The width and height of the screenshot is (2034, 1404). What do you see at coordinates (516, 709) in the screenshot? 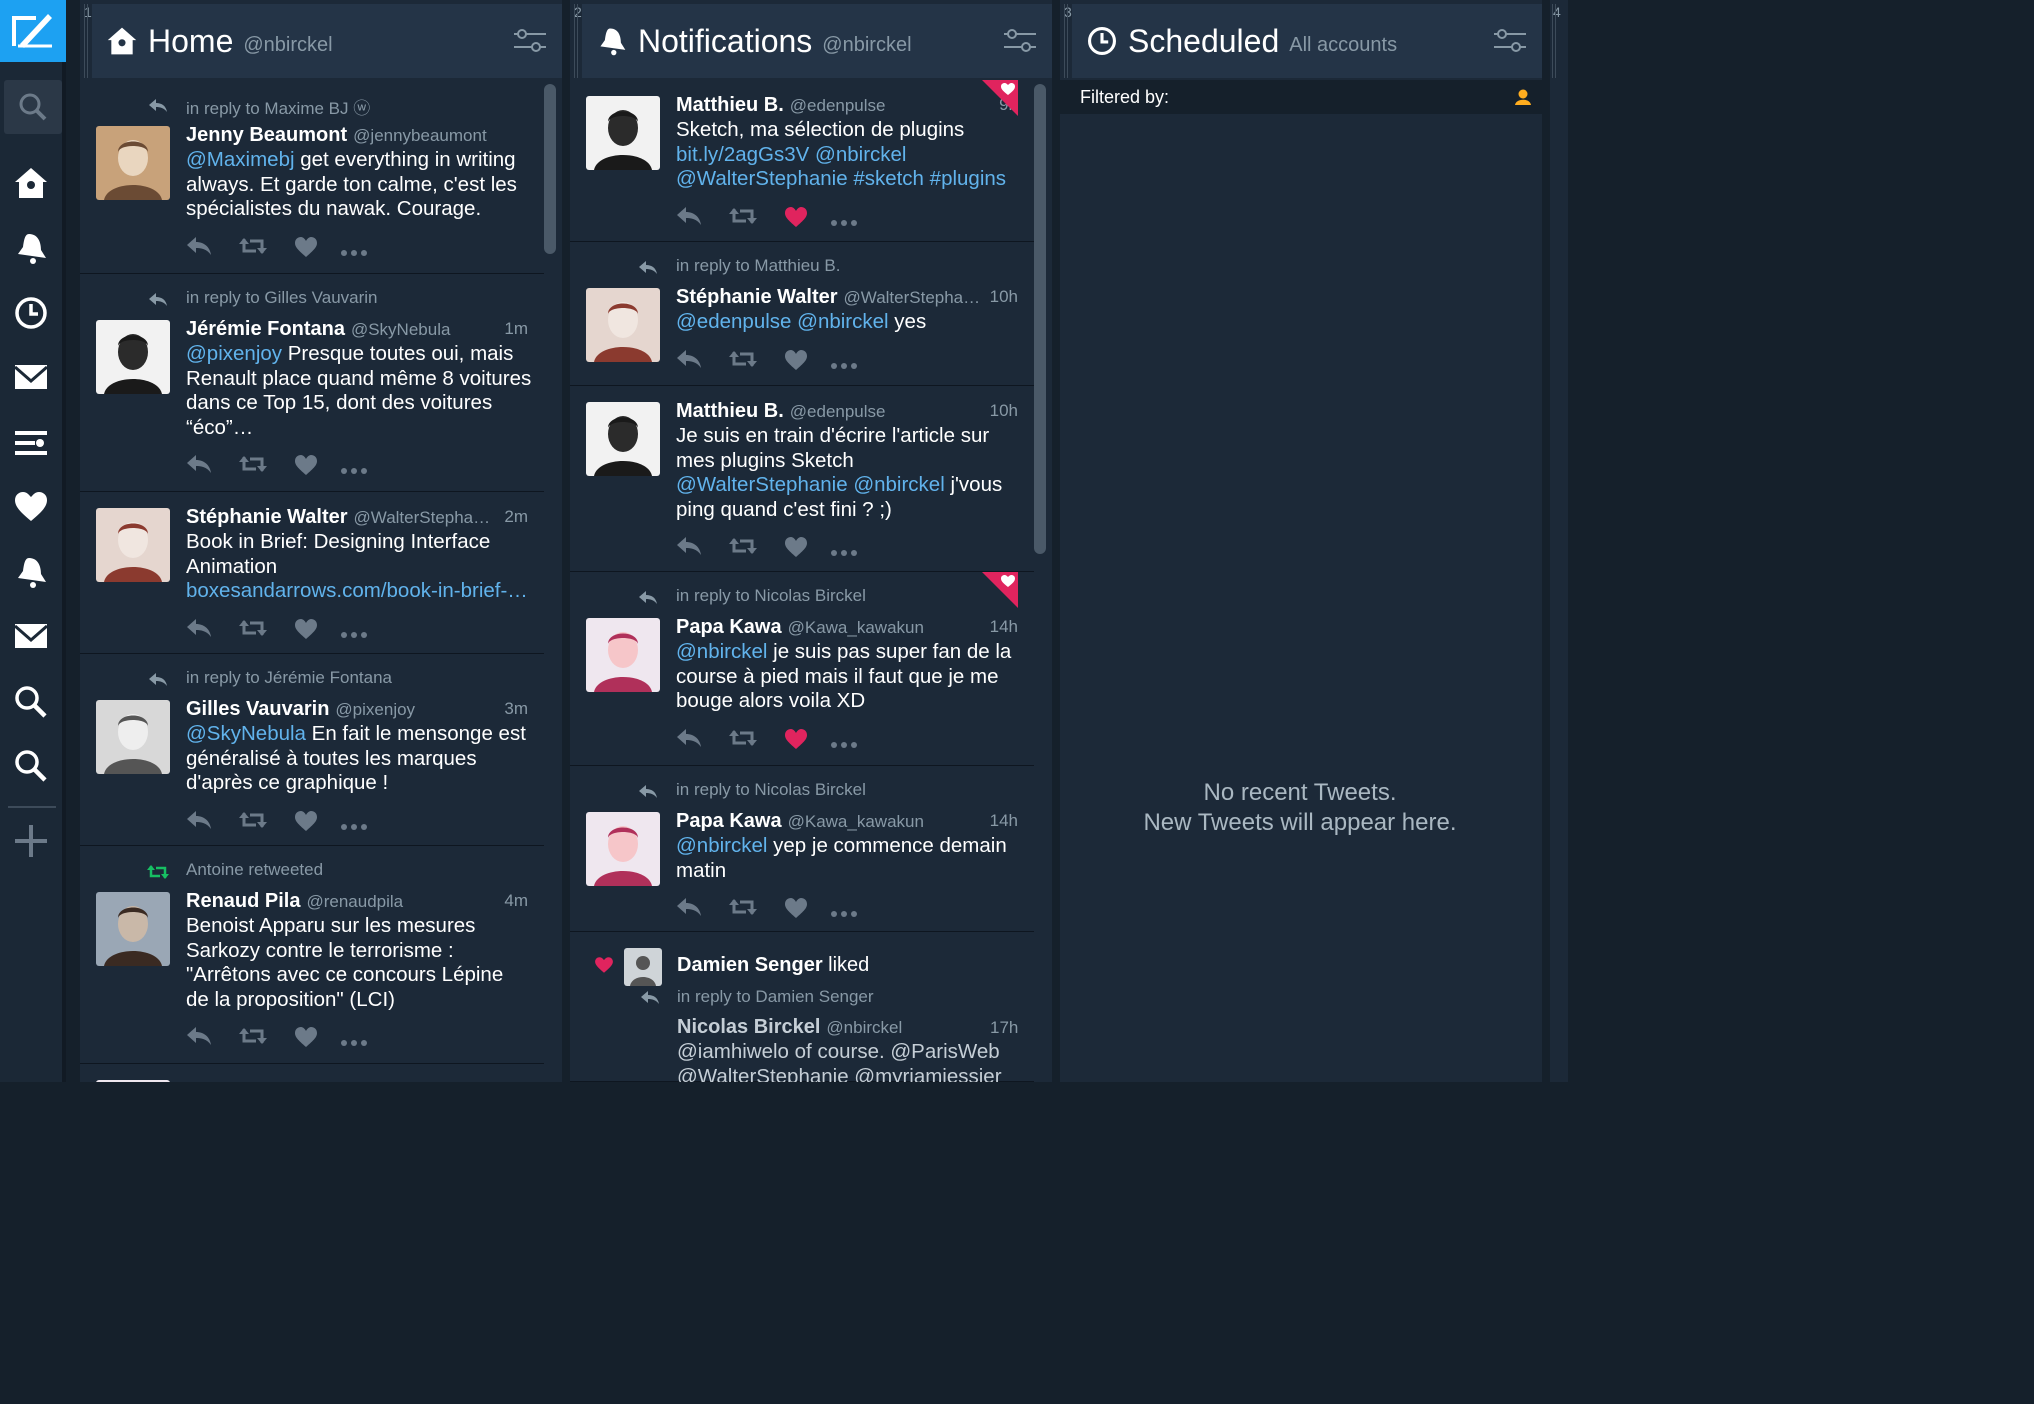
I see `timestamp: 3m` at bounding box center [516, 709].